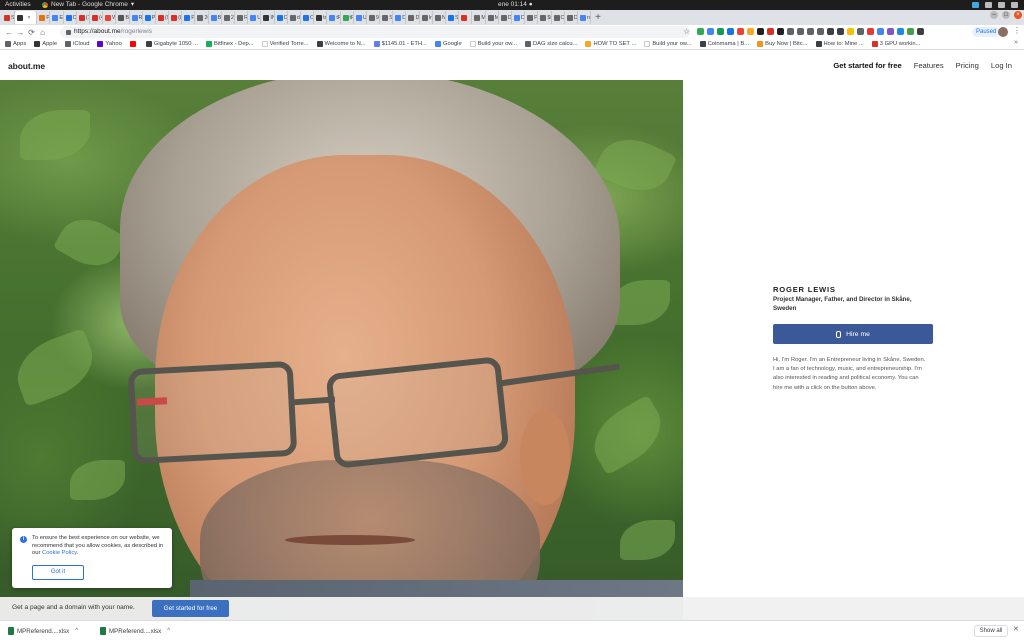 The width and height of the screenshot is (1024, 640). What do you see at coordinates (1001, 5) in the screenshot?
I see `volume-icon` at bounding box center [1001, 5].